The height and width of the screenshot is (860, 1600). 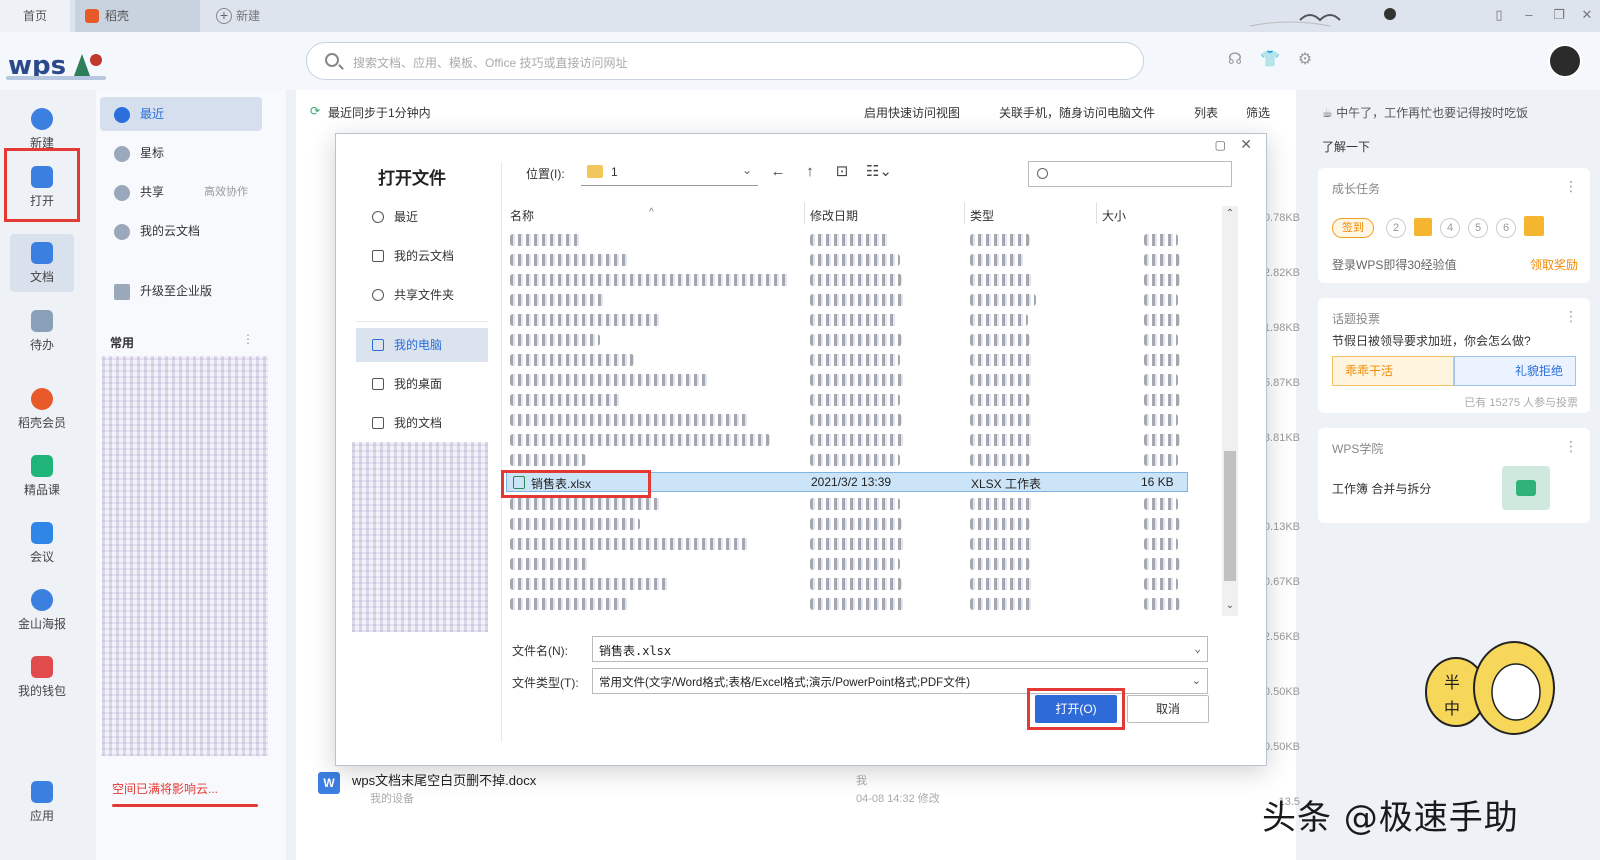 What do you see at coordinates (964, 213) in the screenshot?
I see `column-separator` at bounding box center [964, 213].